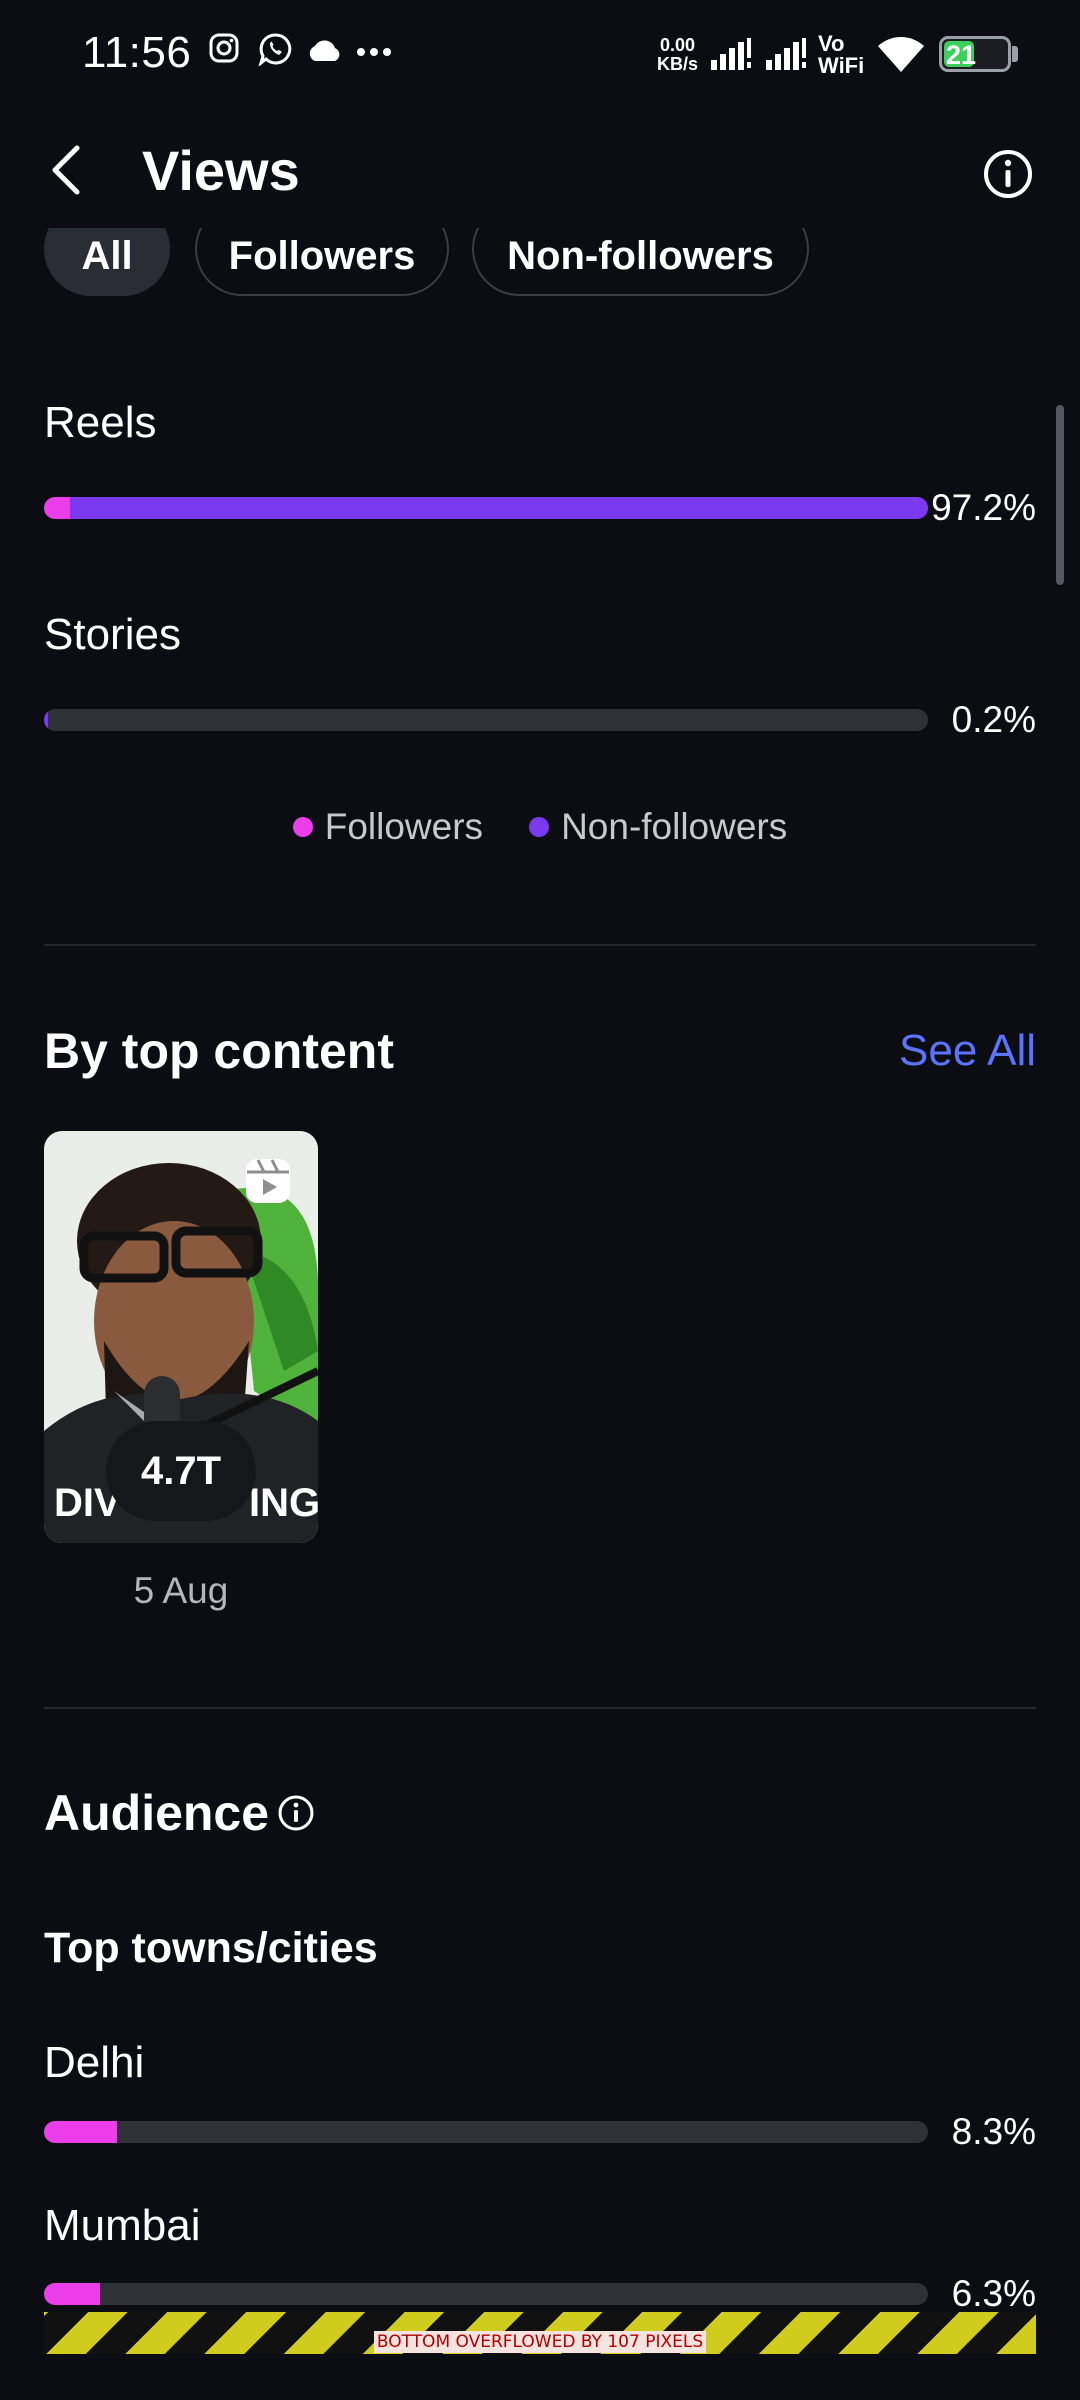 The height and width of the screenshot is (2400, 1080). I want to click on city-percent-delhi: 8.3%, so click(993, 2131).